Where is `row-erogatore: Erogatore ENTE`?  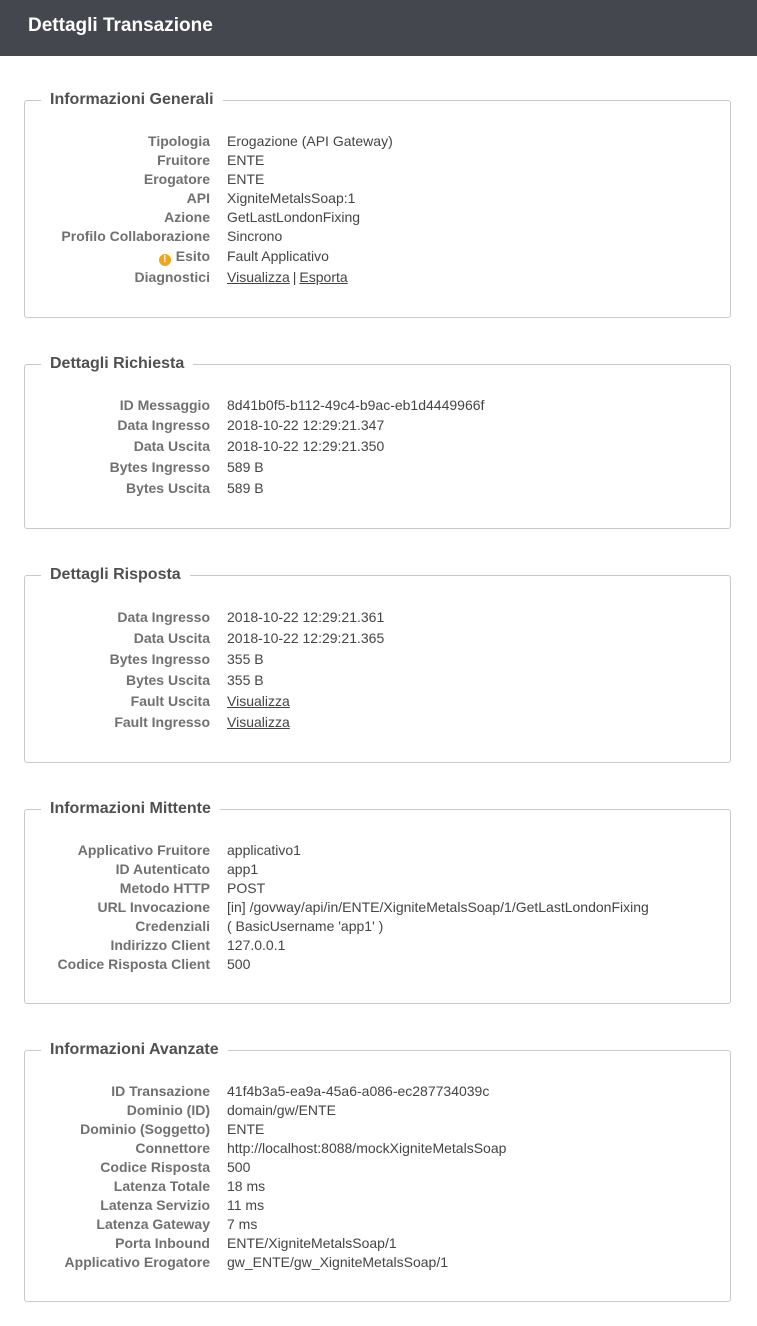 row-erogatore: Erogatore ENTE is located at coordinates (377, 179).